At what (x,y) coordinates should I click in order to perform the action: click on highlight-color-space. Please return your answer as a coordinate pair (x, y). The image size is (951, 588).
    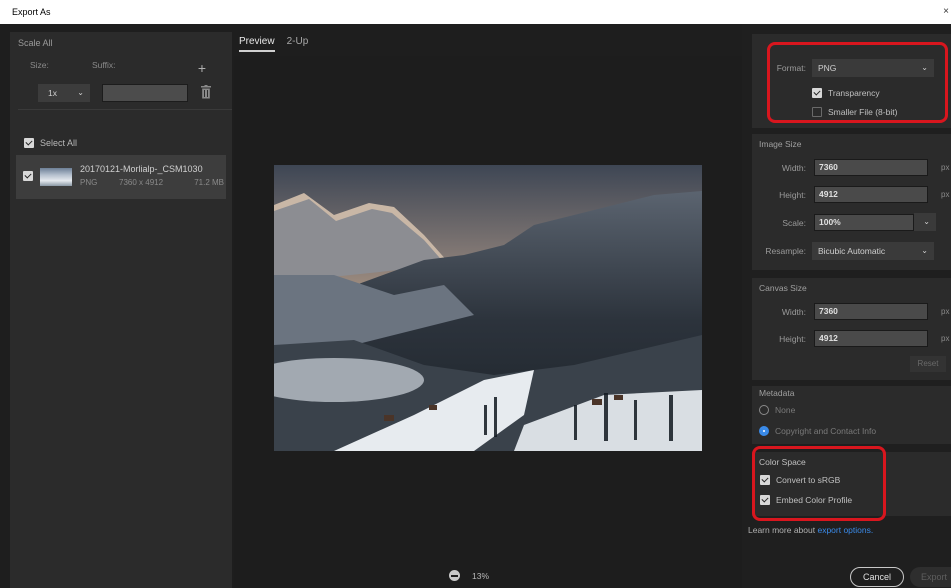
    Looking at the image, I should click on (819, 483).